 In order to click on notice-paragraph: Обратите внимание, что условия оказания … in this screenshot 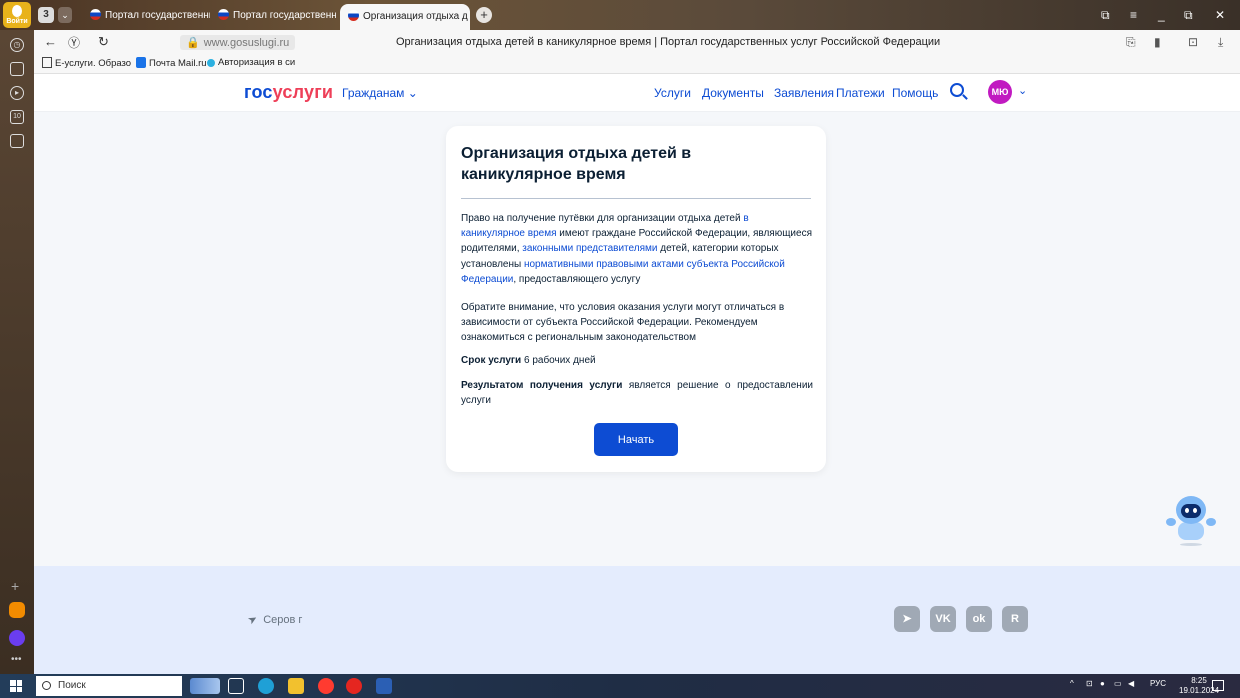, I will do `click(623, 323)`.